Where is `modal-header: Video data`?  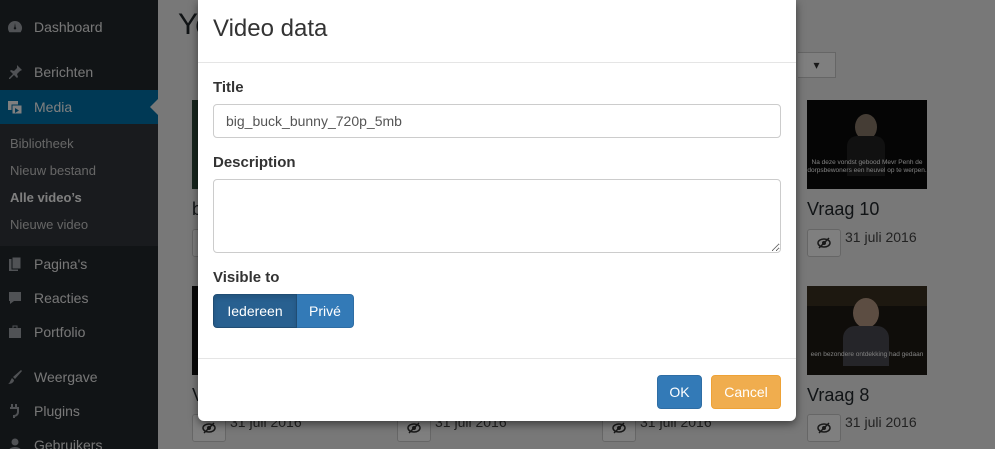 modal-header: Video data is located at coordinates (497, 31).